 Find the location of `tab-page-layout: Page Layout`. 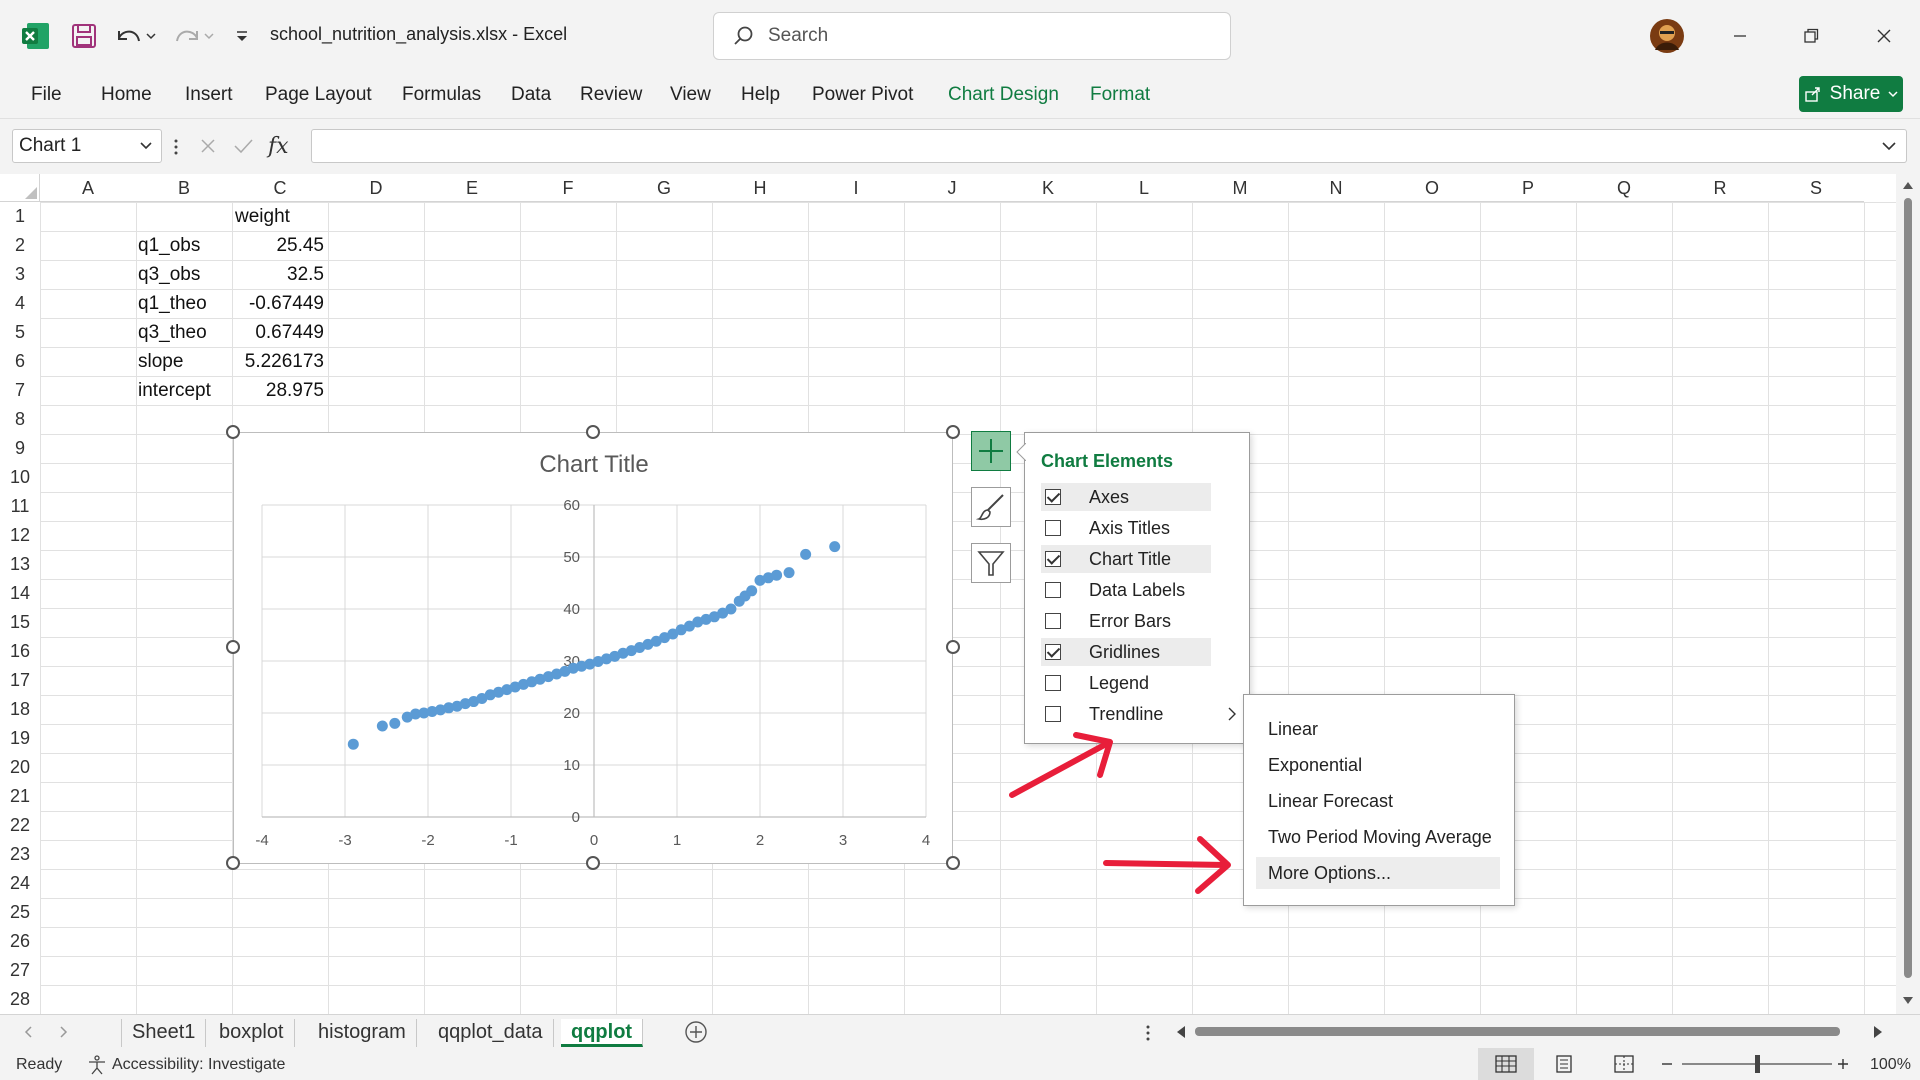

tab-page-layout: Page Layout is located at coordinates (318, 95).